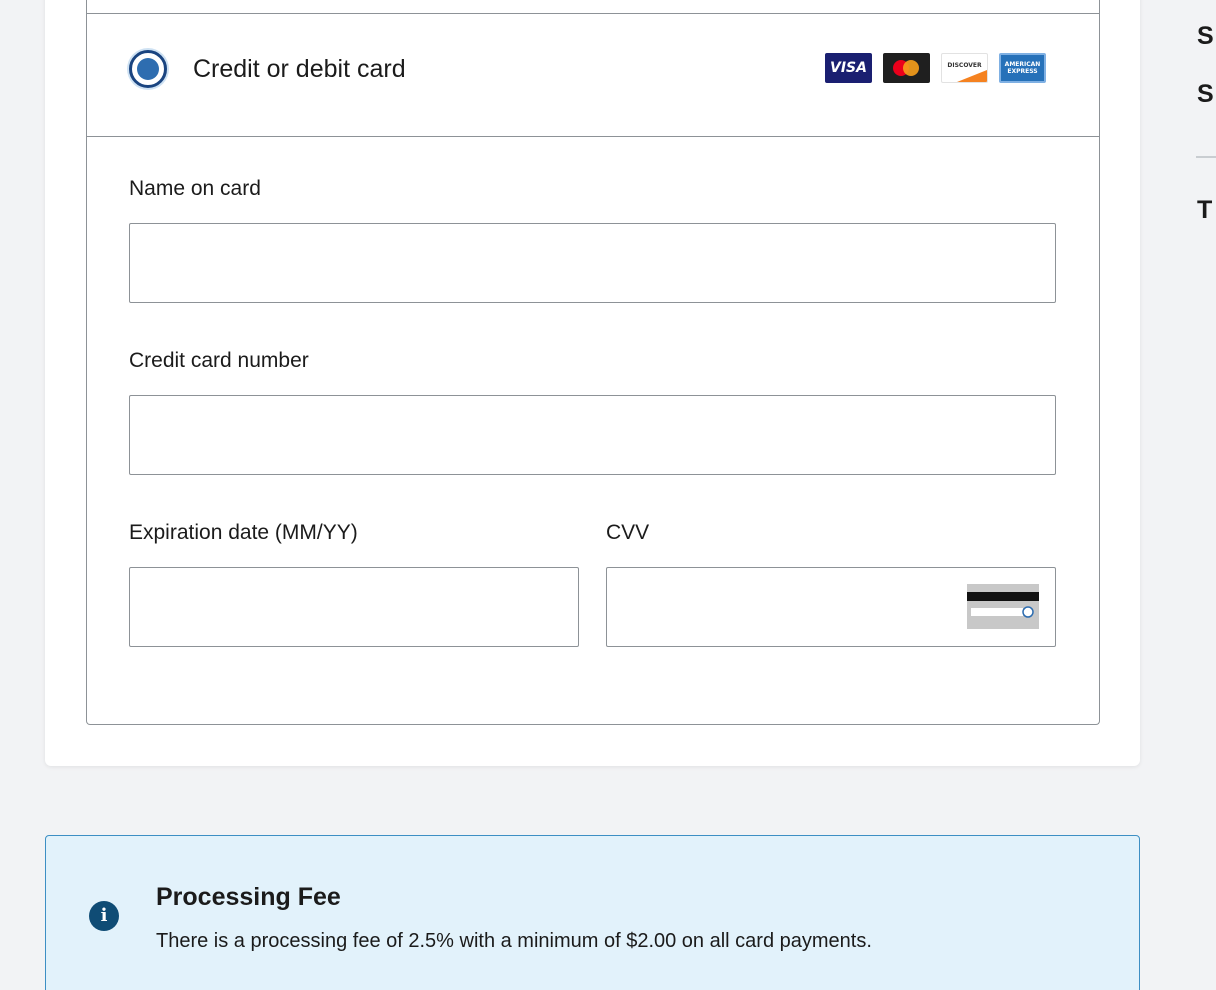  I want to click on radio-selected-dot, so click(148, 69).